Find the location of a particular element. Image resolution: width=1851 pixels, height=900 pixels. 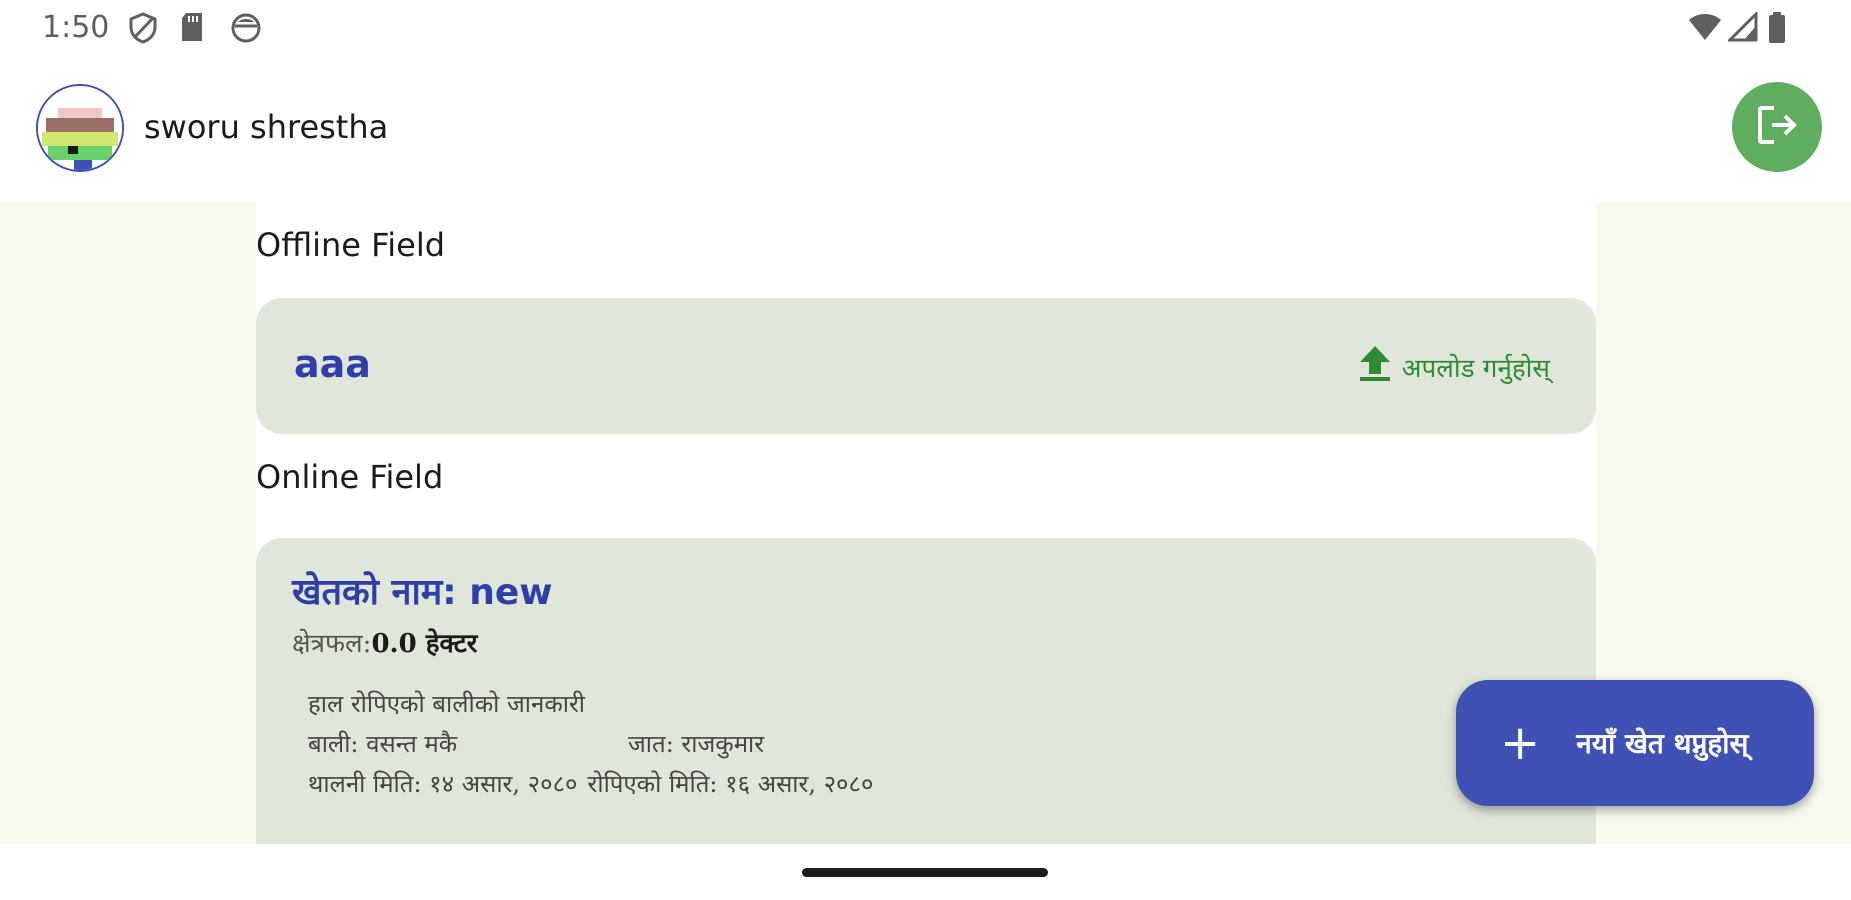

crop-label: बाली: वसन्त मकै is located at coordinates (383, 744).